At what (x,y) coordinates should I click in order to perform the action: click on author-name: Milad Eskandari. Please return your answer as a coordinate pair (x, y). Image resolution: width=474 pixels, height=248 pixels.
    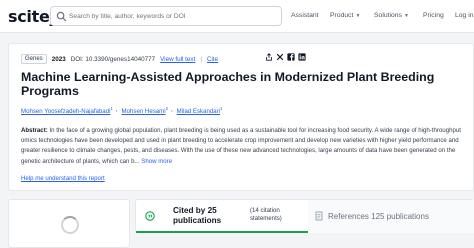
    Looking at the image, I should click on (198, 112).